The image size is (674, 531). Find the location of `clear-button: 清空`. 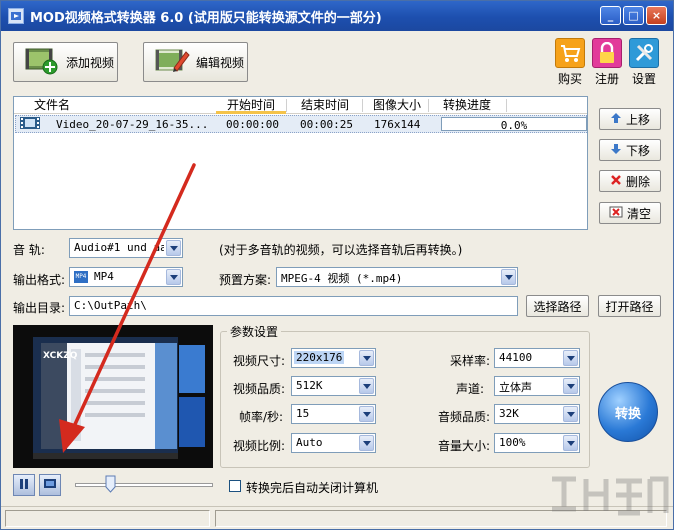

clear-button: 清空 is located at coordinates (630, 213).